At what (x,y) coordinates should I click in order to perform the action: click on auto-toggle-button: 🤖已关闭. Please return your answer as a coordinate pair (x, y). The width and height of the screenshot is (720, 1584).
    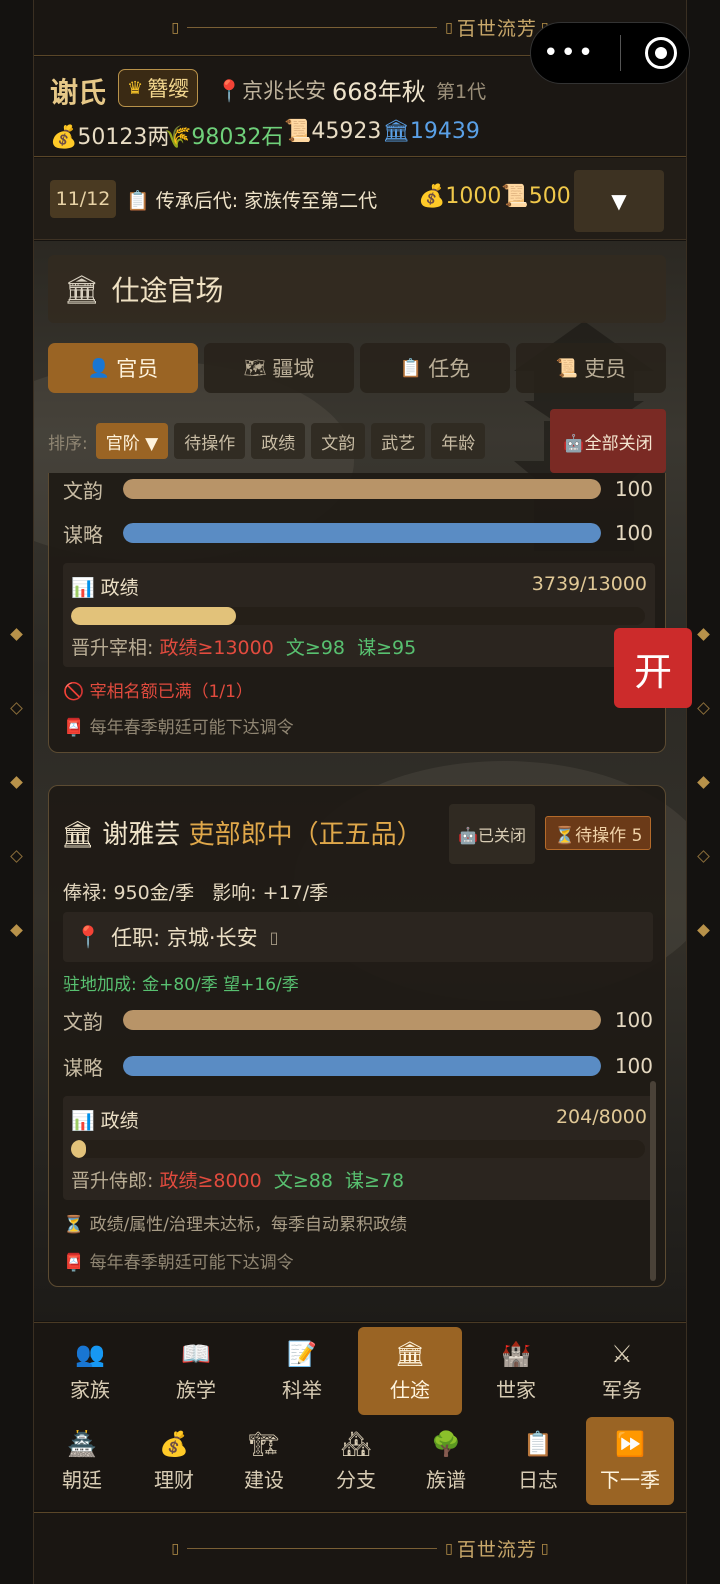
    Looking at the image, I should click on (492, 834).